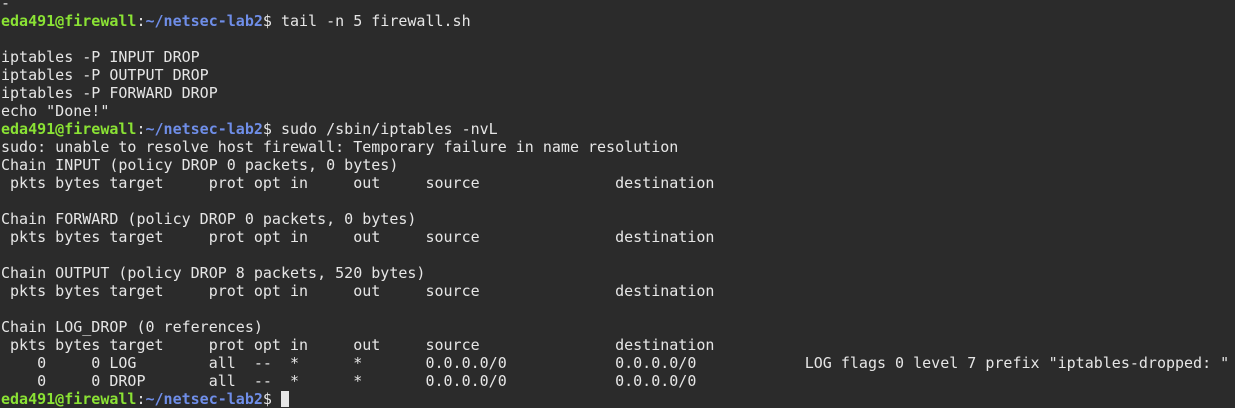 This screenshot has width=1235, height=408. What do you see at coordinates (109, 93) in the screenshot?
I see `output-line: iptables -P FORWARD DROP` at bounding box center [109, 93].